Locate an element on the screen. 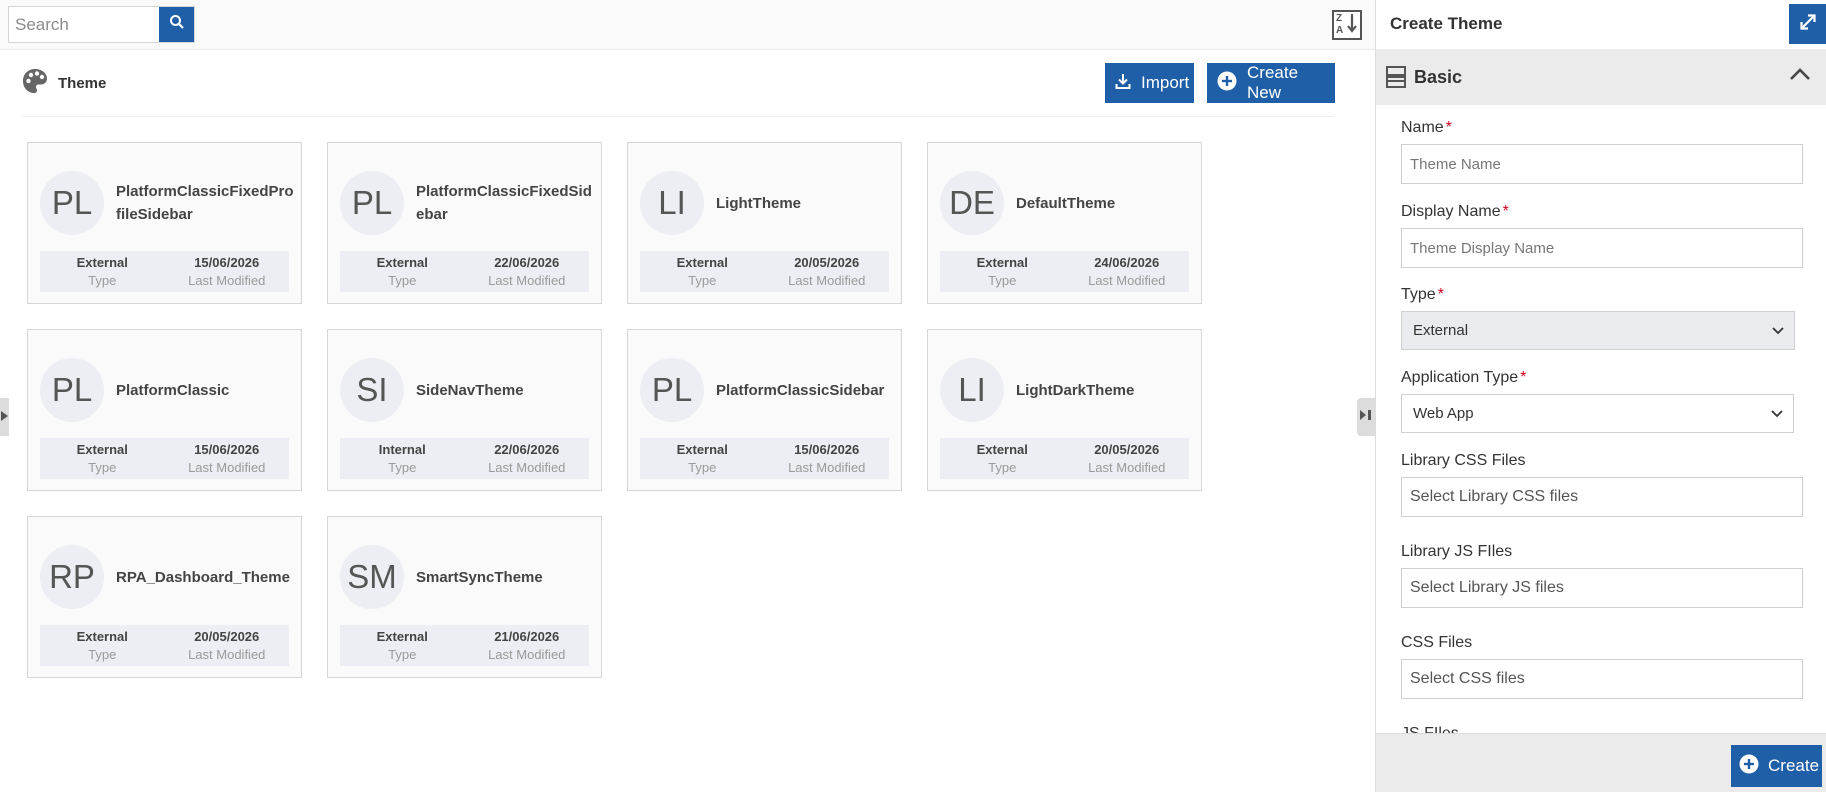 The width and height of the screenshot is (1826, 792). svg-text: A is located at coordinates (1339, 30).